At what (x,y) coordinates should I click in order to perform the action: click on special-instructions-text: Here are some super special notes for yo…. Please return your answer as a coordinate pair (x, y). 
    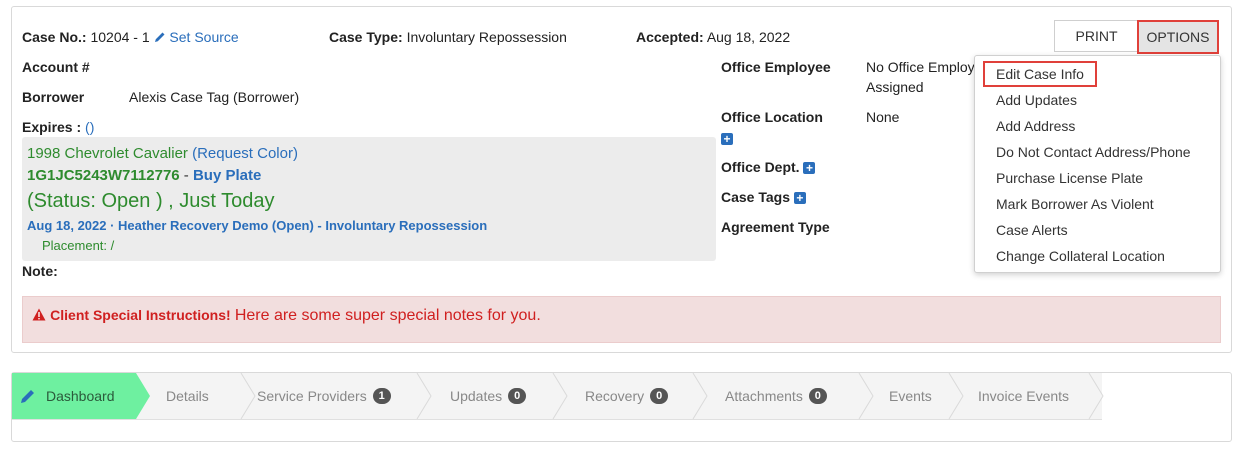
    Looking at the image, I should click on (387, 315).